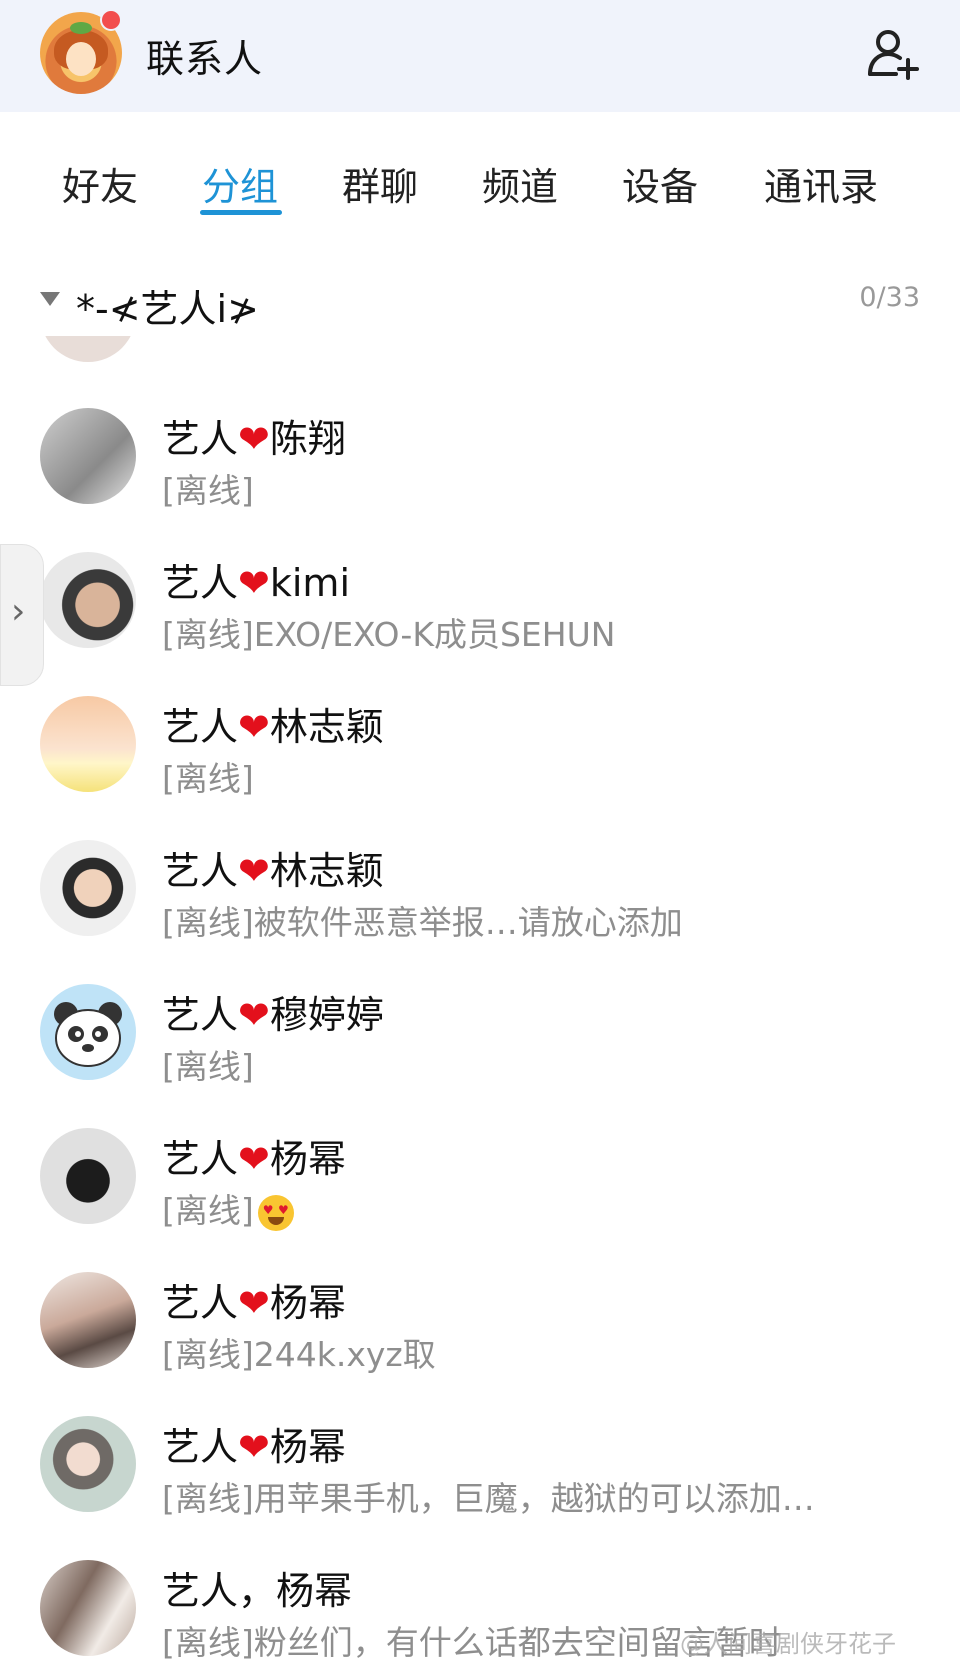 Image resolution: width=960 pixels, height=1664 pixels. Describe the element at coordinates (788, 1644) in the screenshot. I see `watermark: @人间喜剧侠牙花子` at that location.